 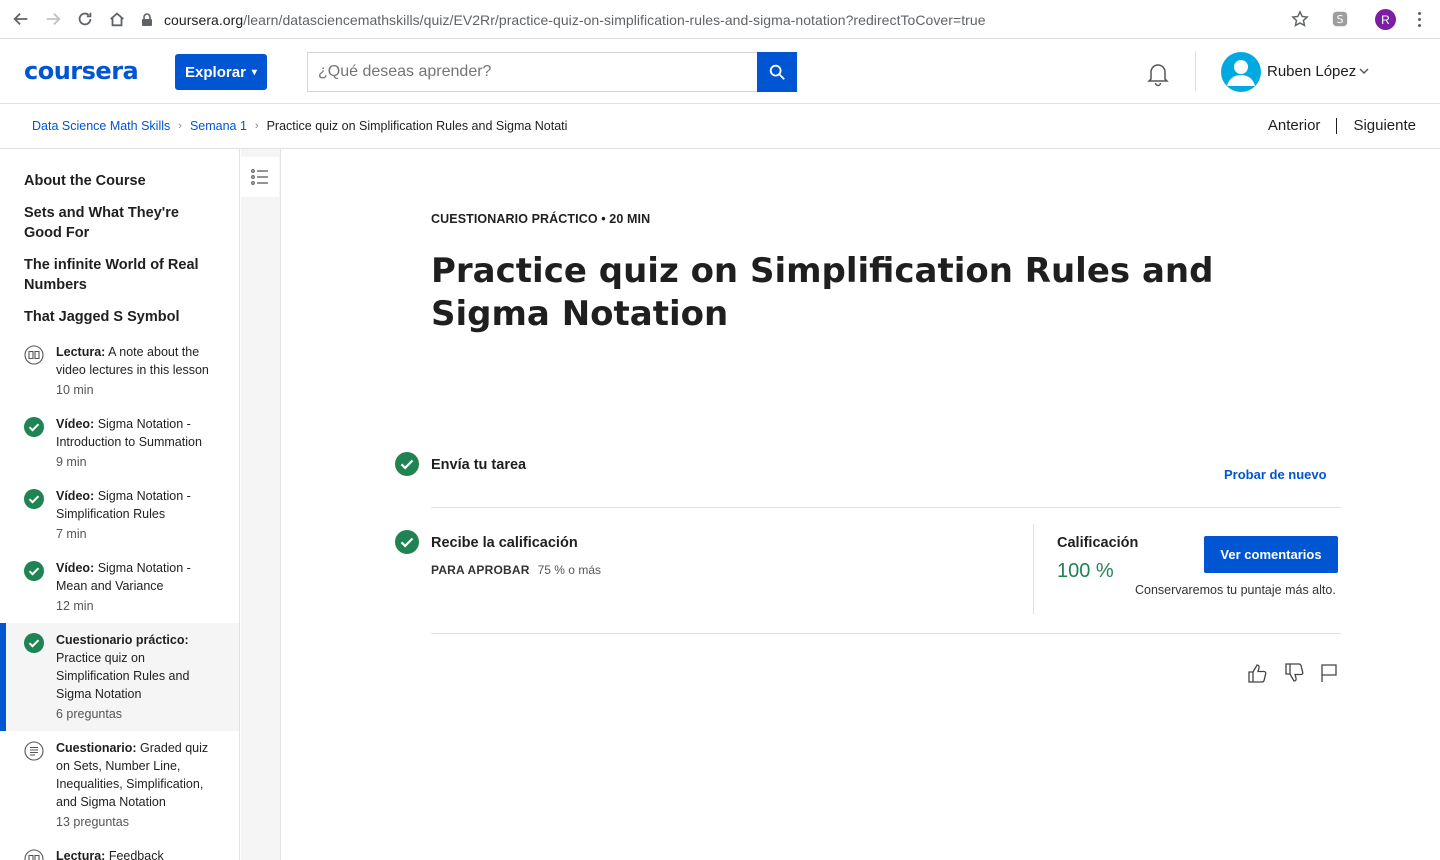 I want to click on user-avatar, so click(x=1241, y=72).